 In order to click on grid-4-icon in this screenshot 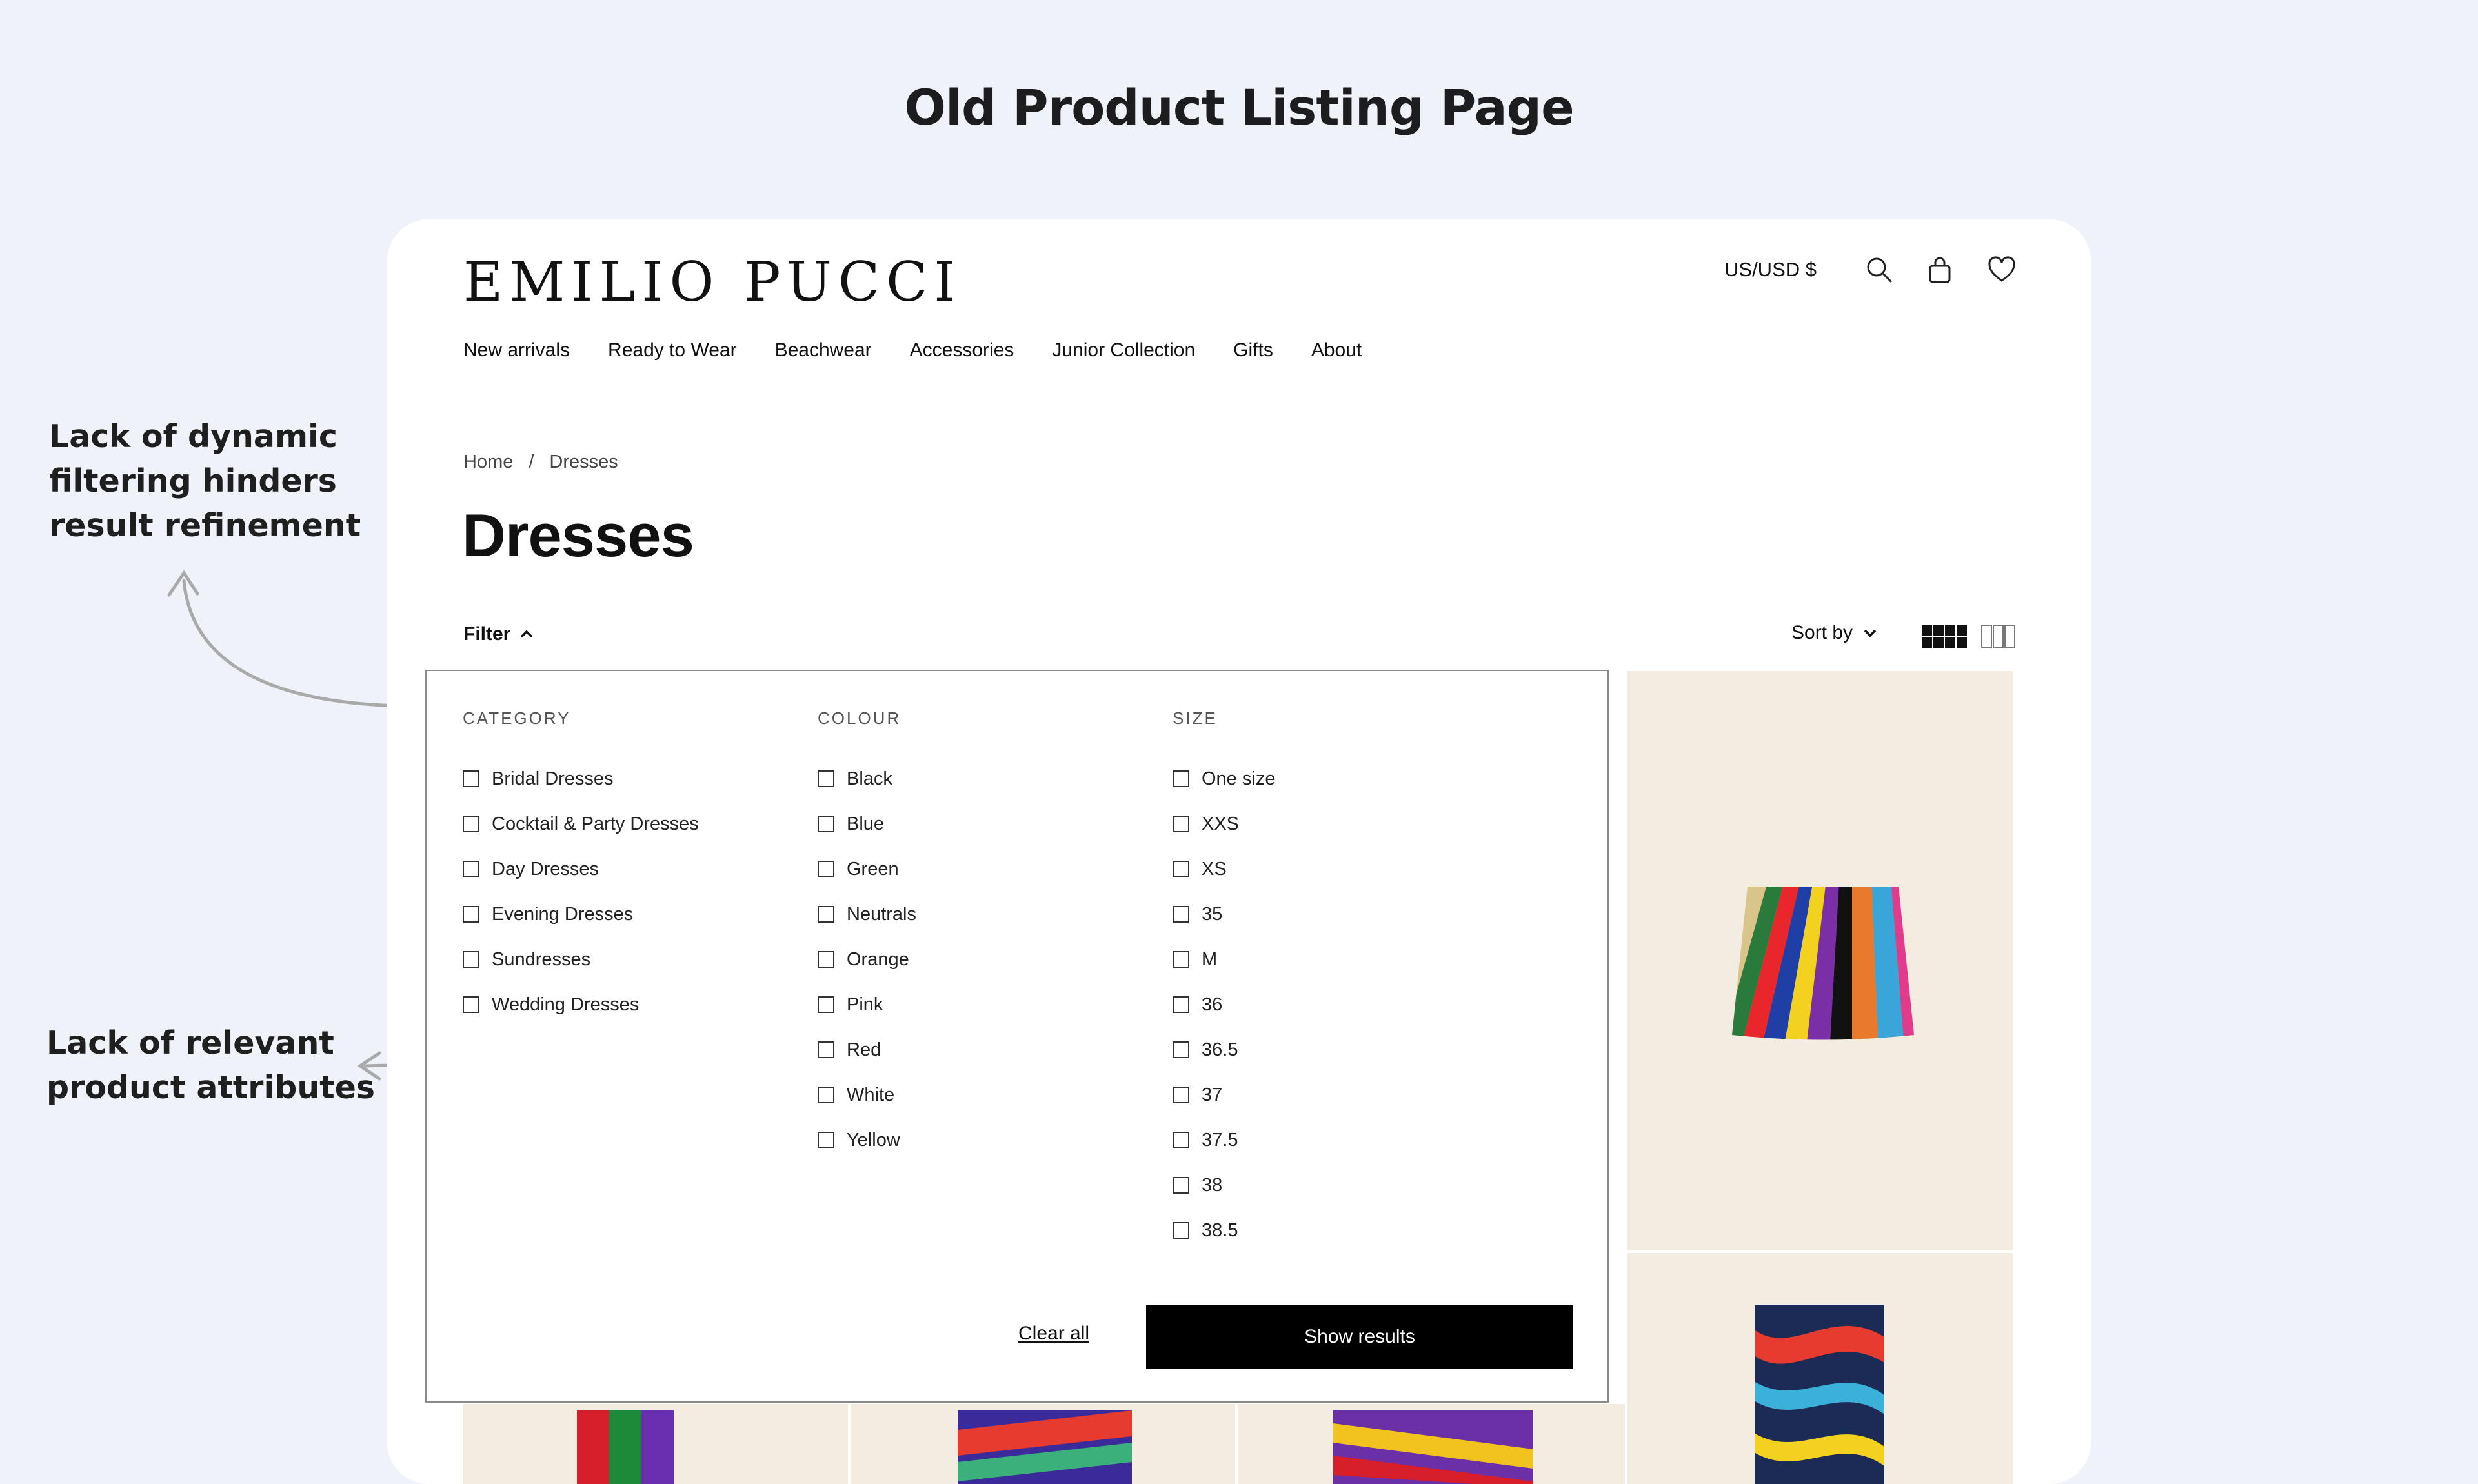, I will do `click(1945, 637)`.